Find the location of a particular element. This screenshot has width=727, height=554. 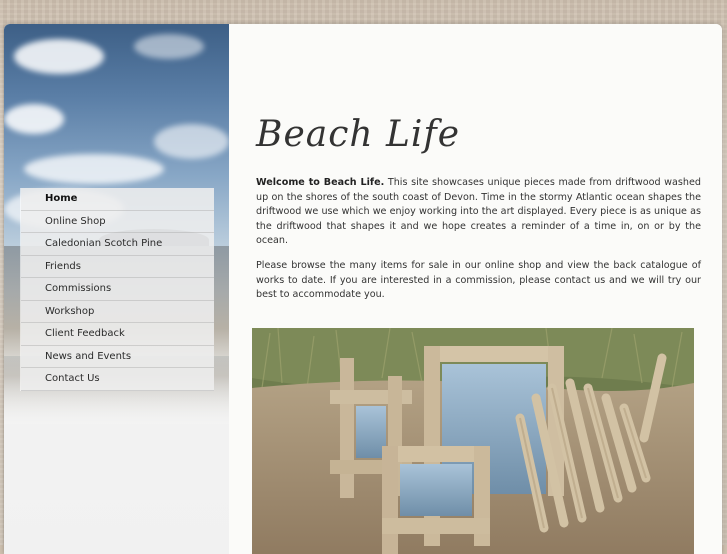

site-title: Beach Life is located at coordinates (358, 134).